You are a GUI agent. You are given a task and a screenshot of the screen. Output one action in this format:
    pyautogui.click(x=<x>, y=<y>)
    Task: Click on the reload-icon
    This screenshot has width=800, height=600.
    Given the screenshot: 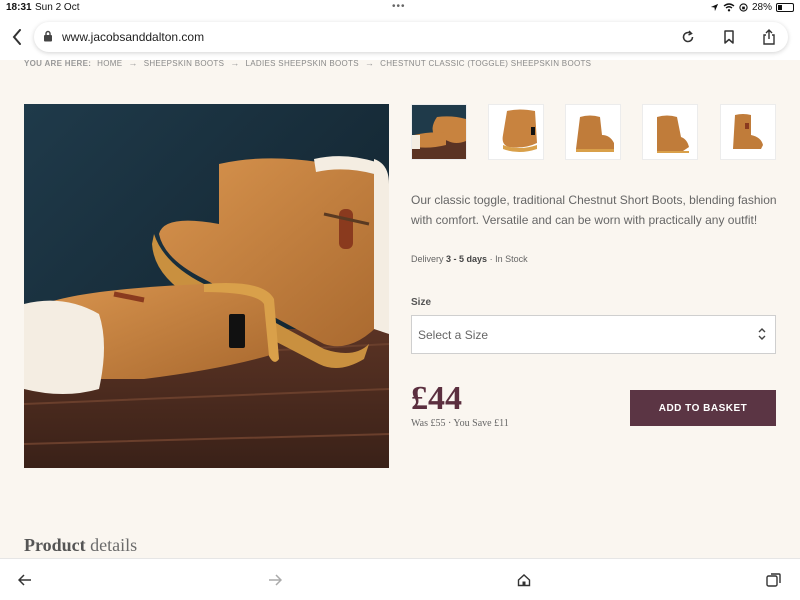 What is the action you would take?
    pyautogui.click(x=688, y=37)
    